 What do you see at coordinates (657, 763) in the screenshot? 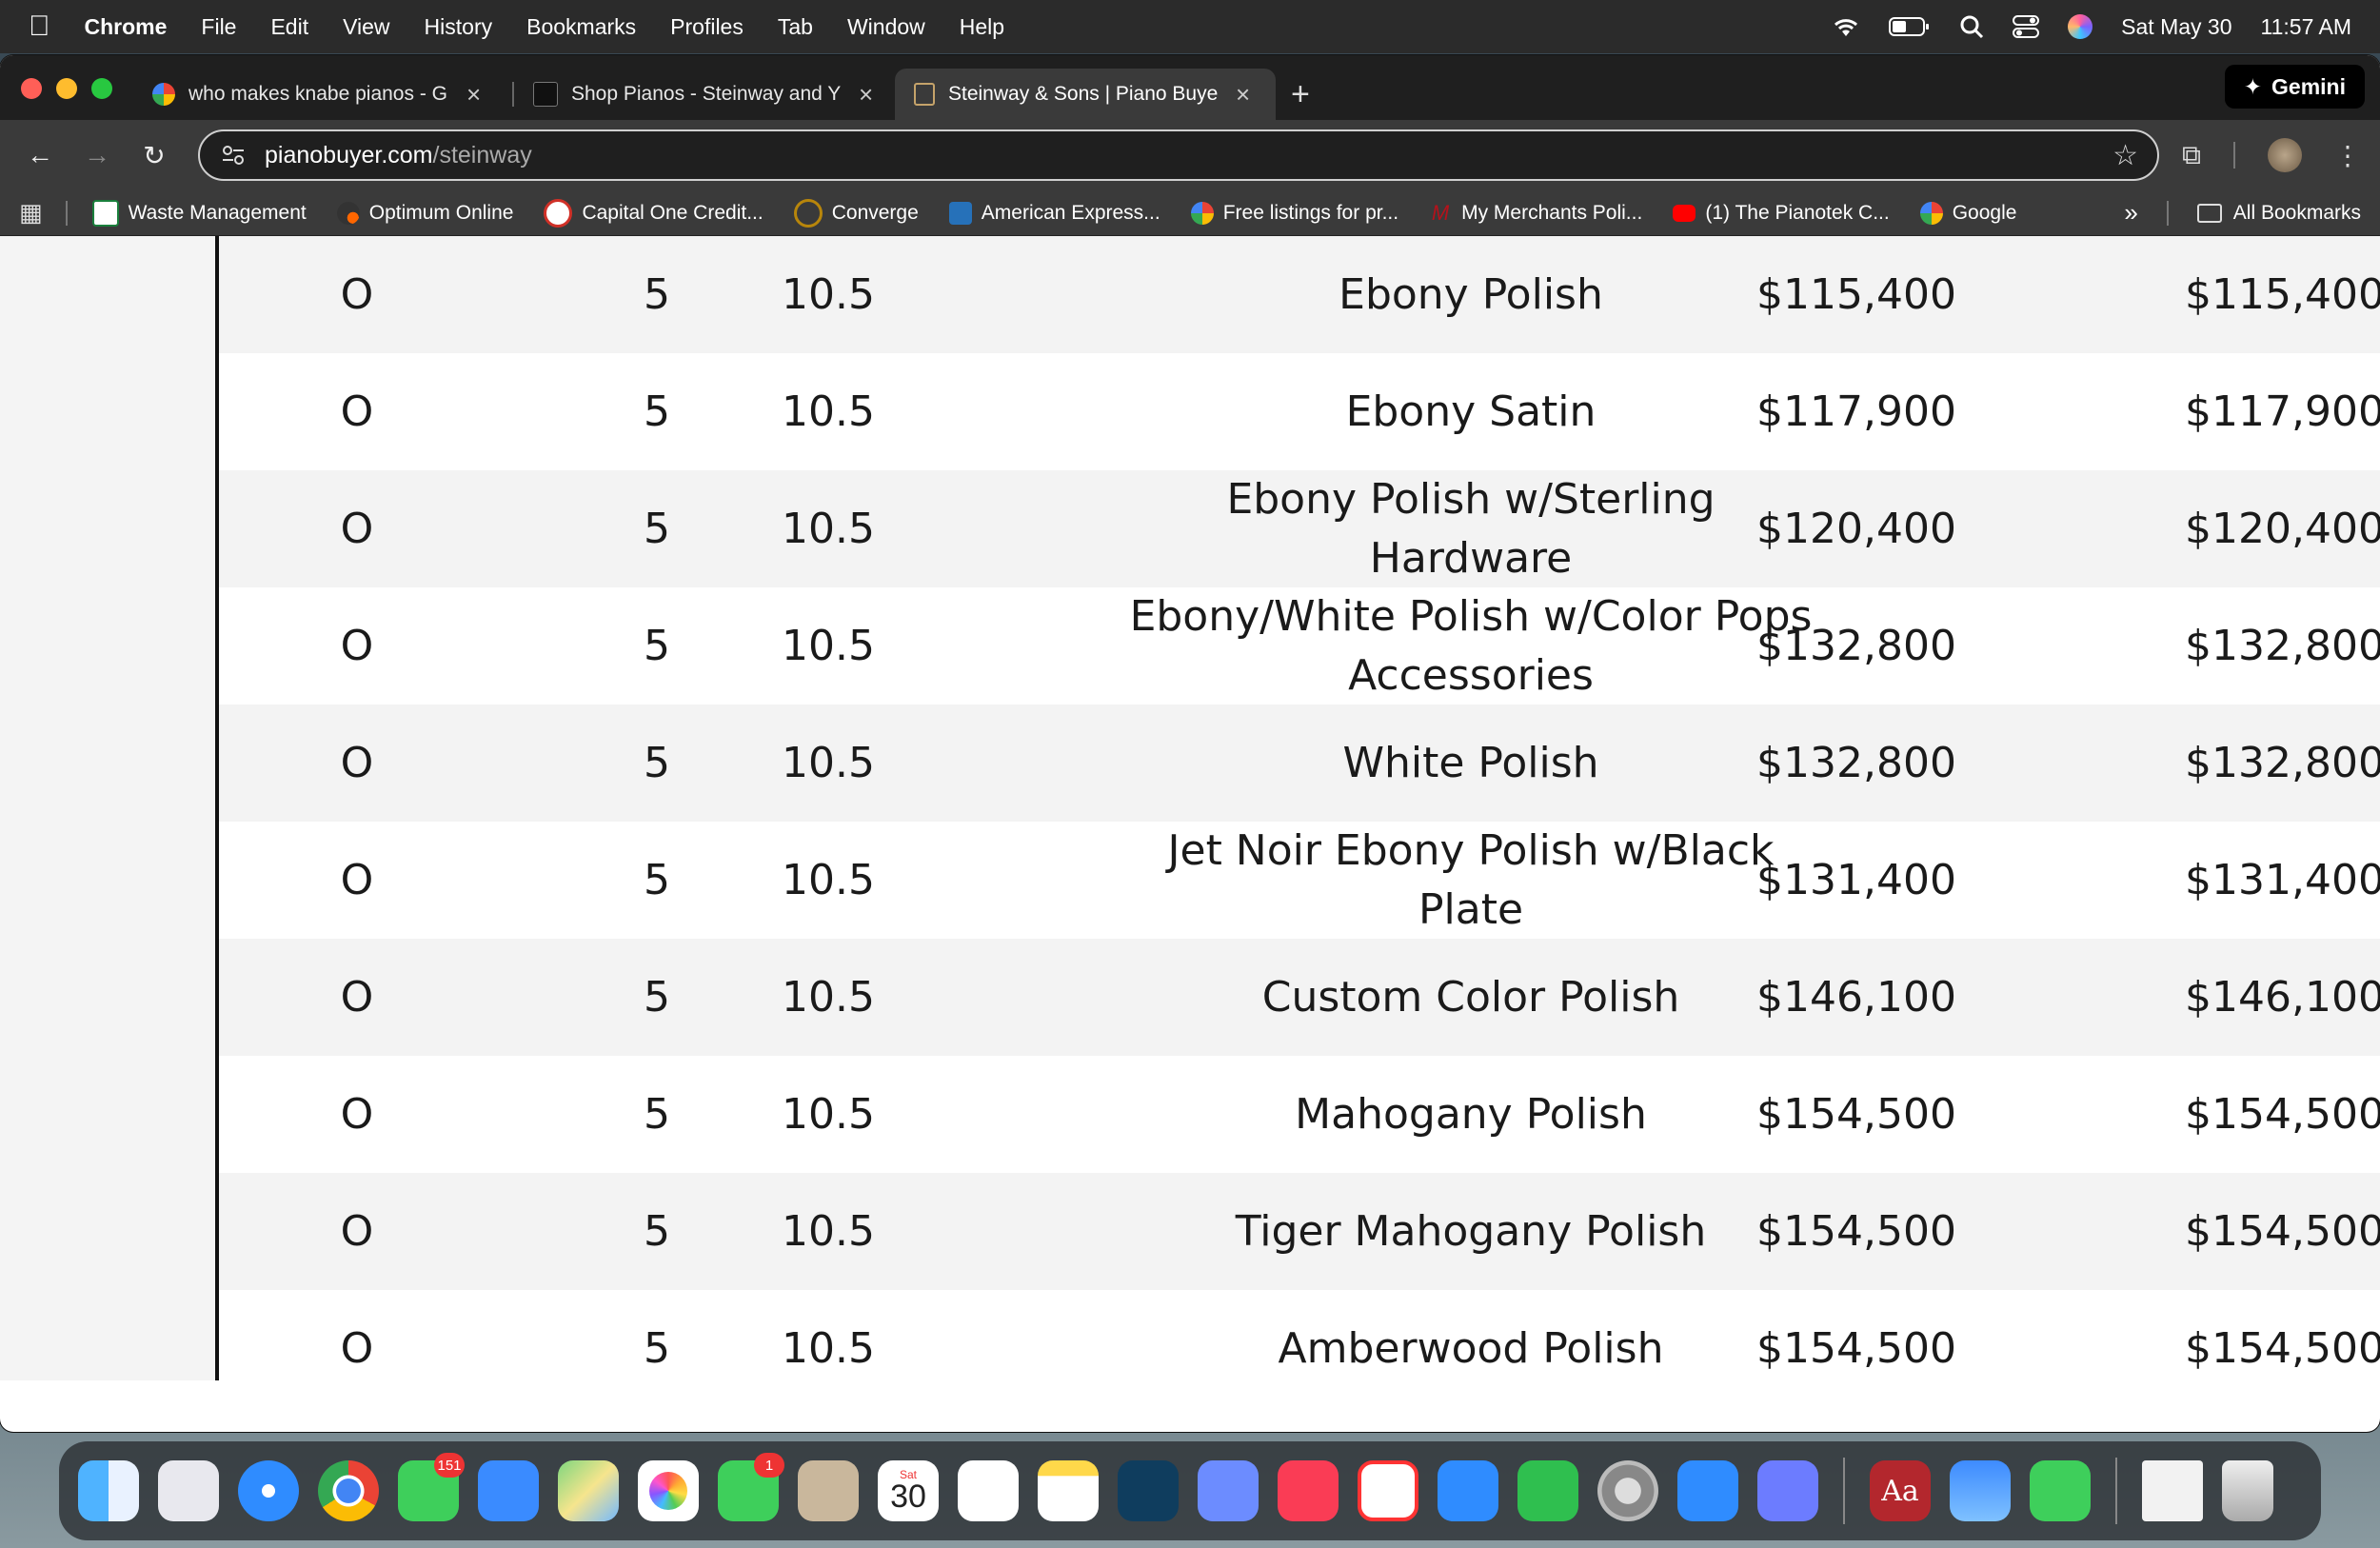
I see `col-size: 5` at bounding box center [657, 763].